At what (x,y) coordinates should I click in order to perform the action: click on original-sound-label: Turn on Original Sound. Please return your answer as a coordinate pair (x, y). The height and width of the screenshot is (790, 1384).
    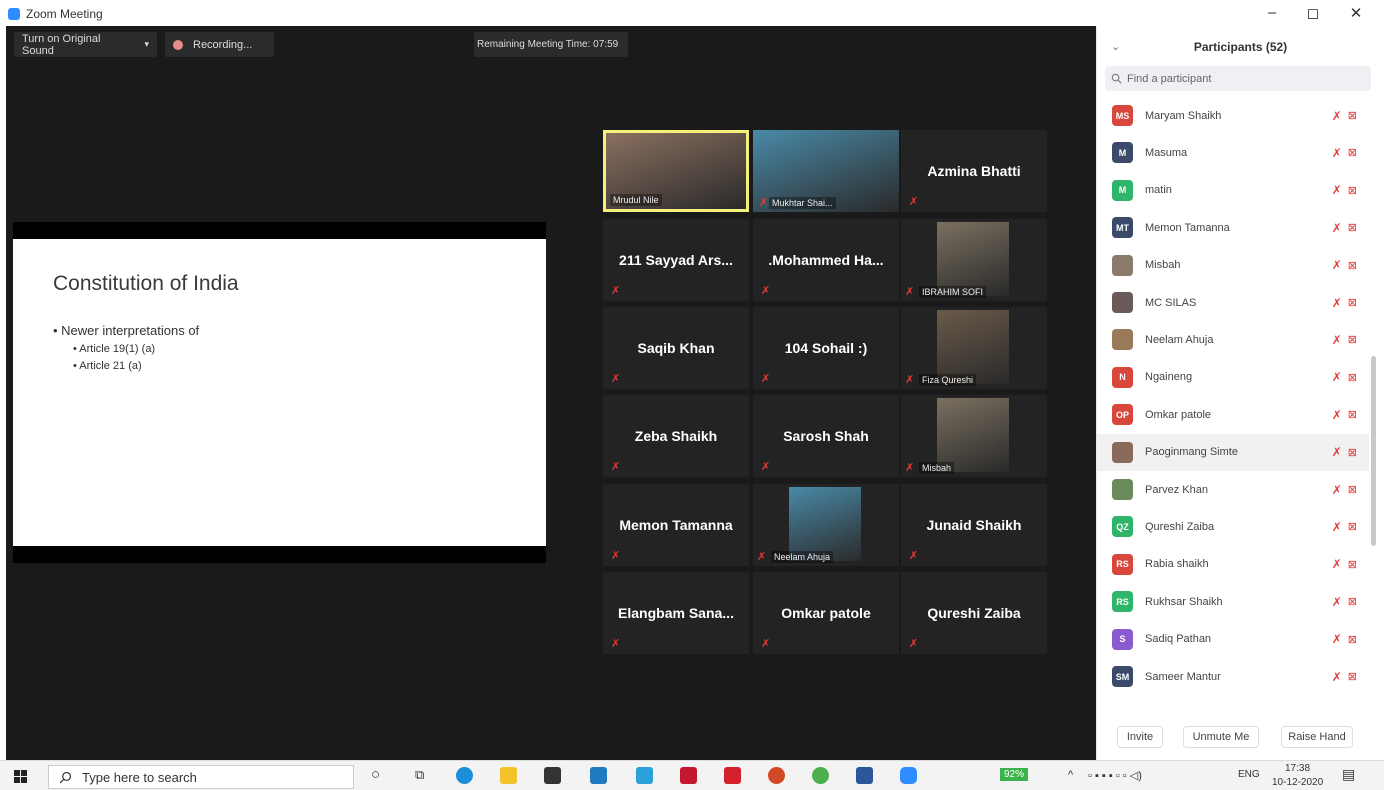
    Looking at the image, I should click on (61, 44).